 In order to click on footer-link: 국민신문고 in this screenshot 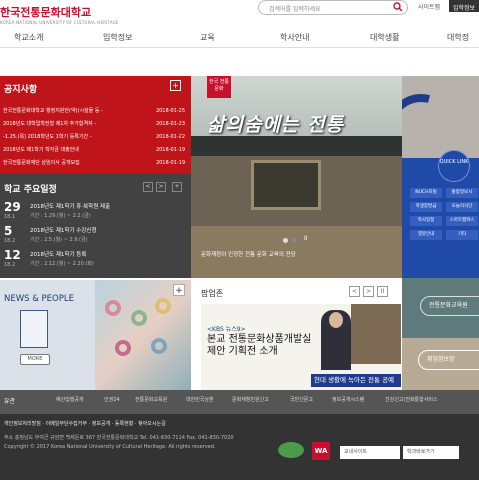, I will do `click(301, 399)`.